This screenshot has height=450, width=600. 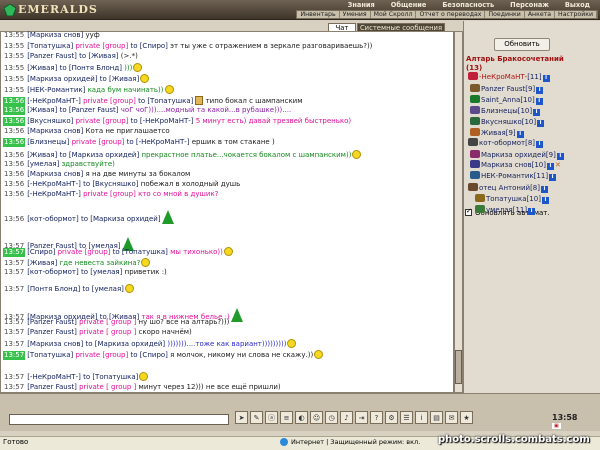 What do you see at coordinates (147, 355) in the screenshot?
I see `message-recipient: to [Спиро]` at bounding box center [147, 355].